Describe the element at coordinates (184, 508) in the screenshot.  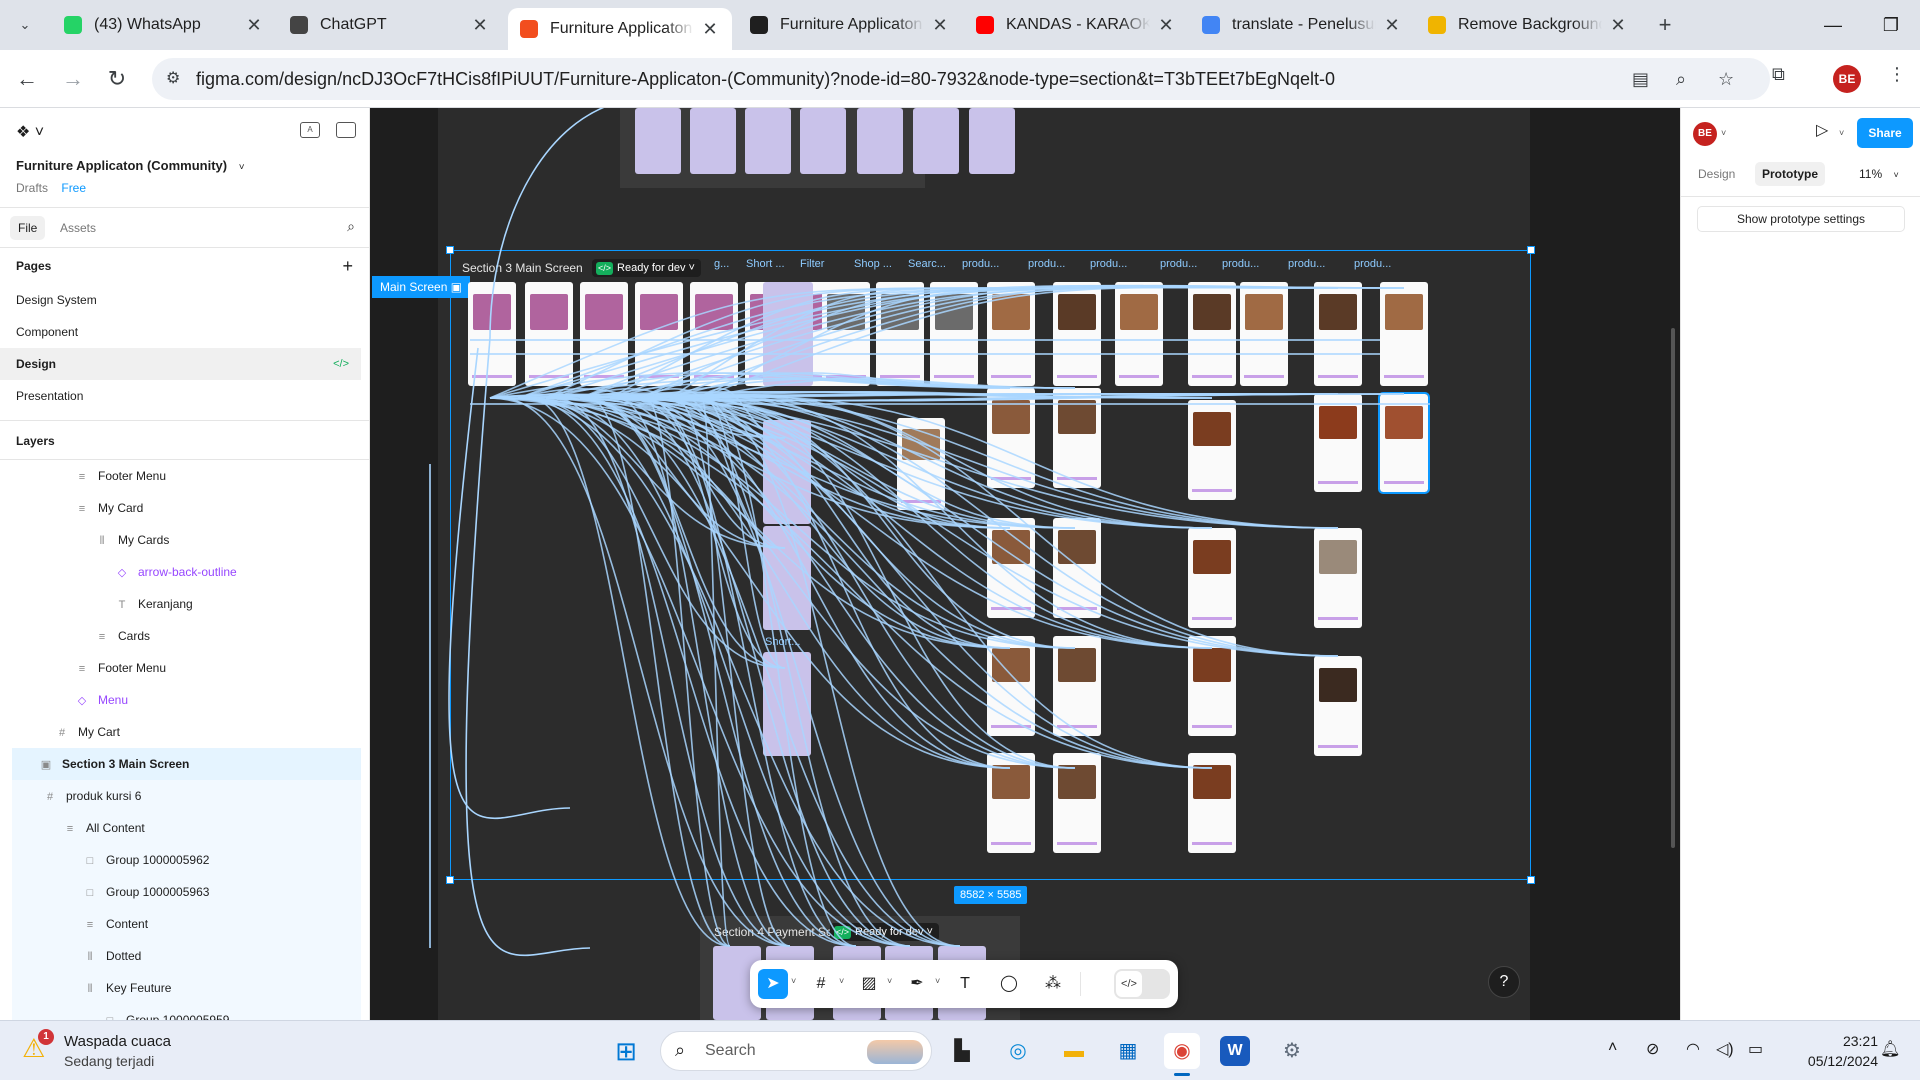
I see `layer-item: ≡ My Card` at that location.